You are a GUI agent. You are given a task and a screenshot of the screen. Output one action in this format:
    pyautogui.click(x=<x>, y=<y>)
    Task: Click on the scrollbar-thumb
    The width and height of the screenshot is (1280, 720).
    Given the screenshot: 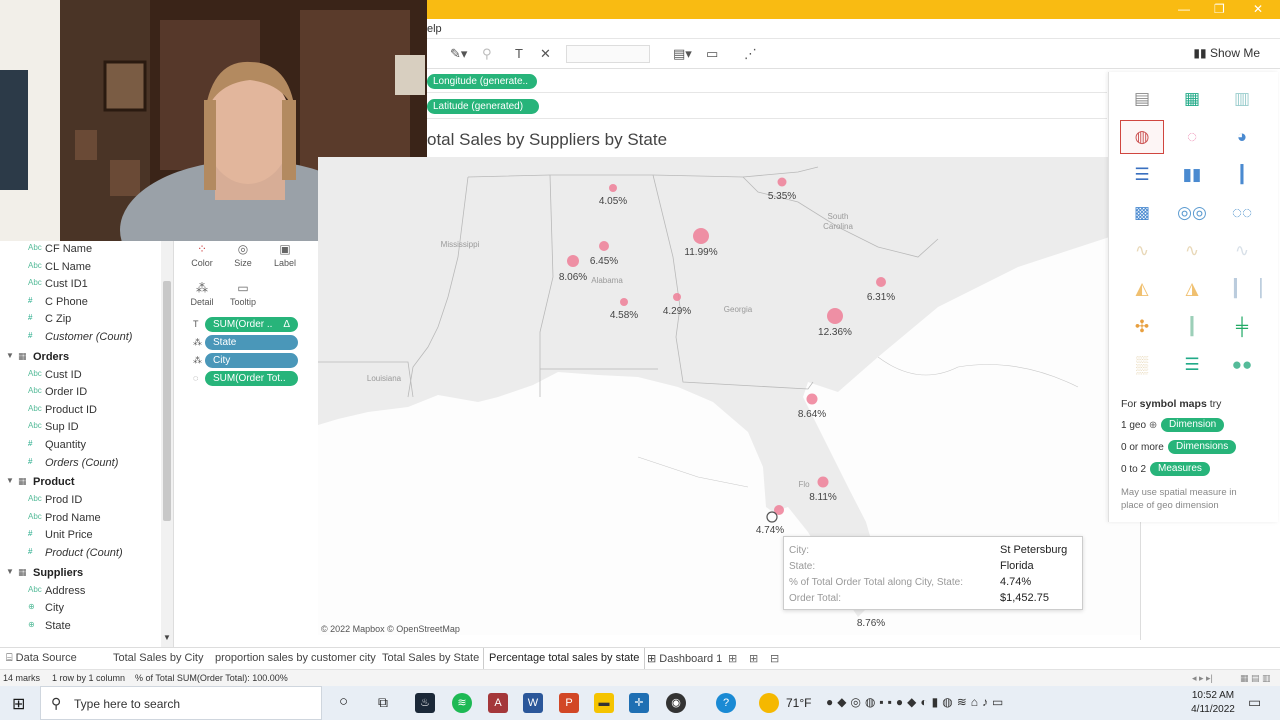 What is the action you would take?
    pyautogui.click(x=167, y=401)
    